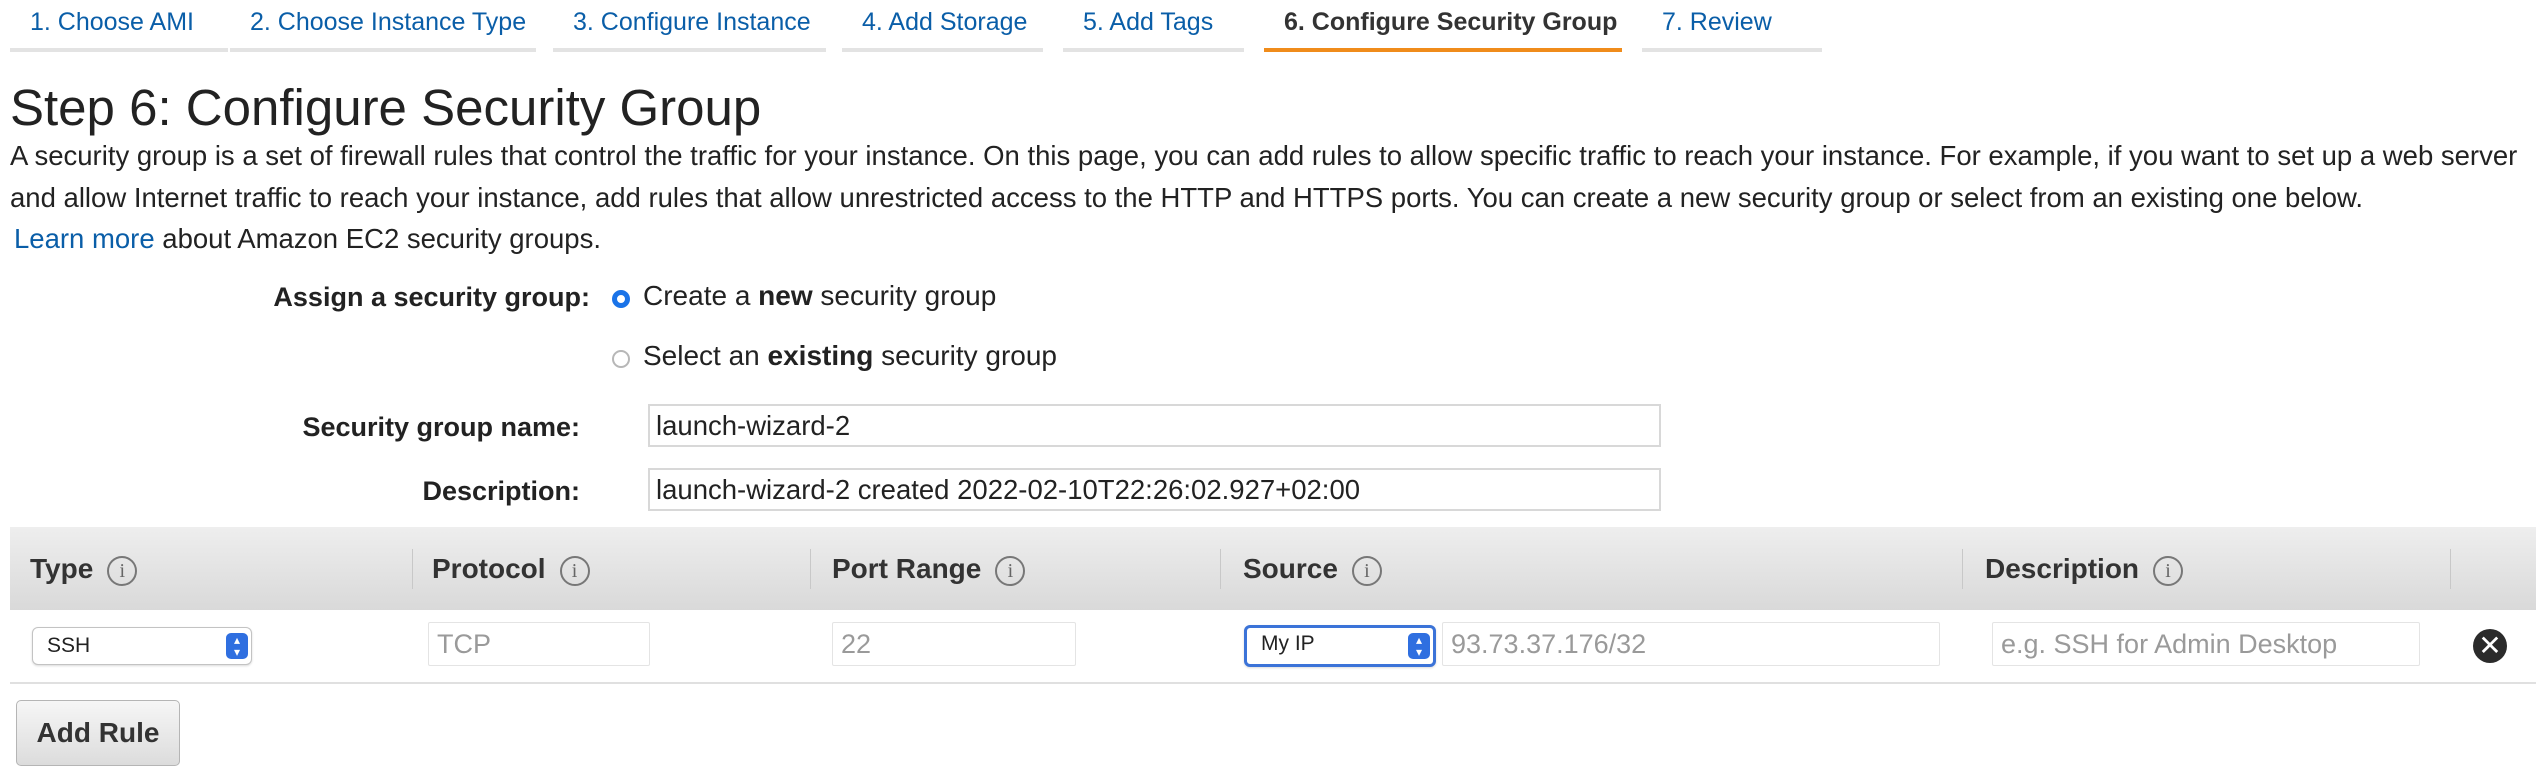  I want to click on column-header-type: Type i, so click(84, 568).